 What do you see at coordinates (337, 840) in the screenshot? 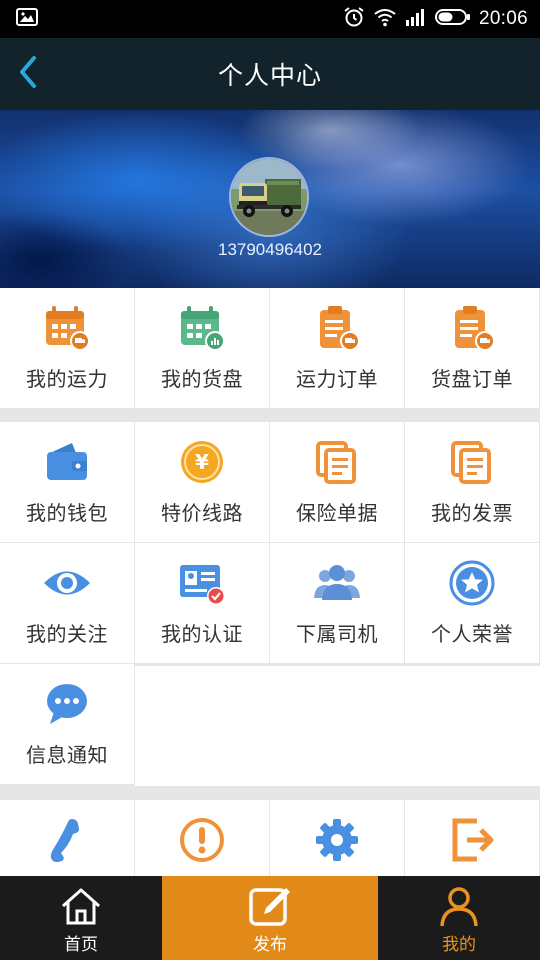
I see `gear-icon` at bounding box center [337, 840].